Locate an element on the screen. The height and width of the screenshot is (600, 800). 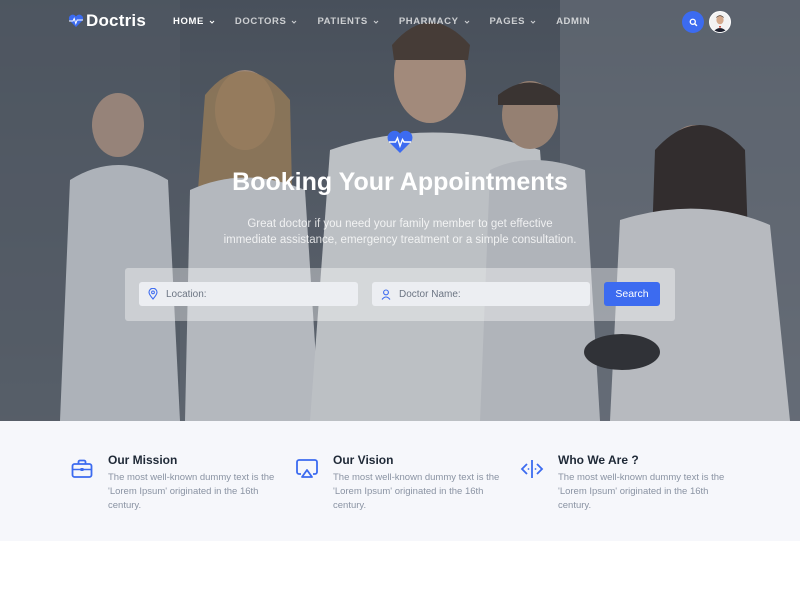
location-input is located at coordinates (246, 294).